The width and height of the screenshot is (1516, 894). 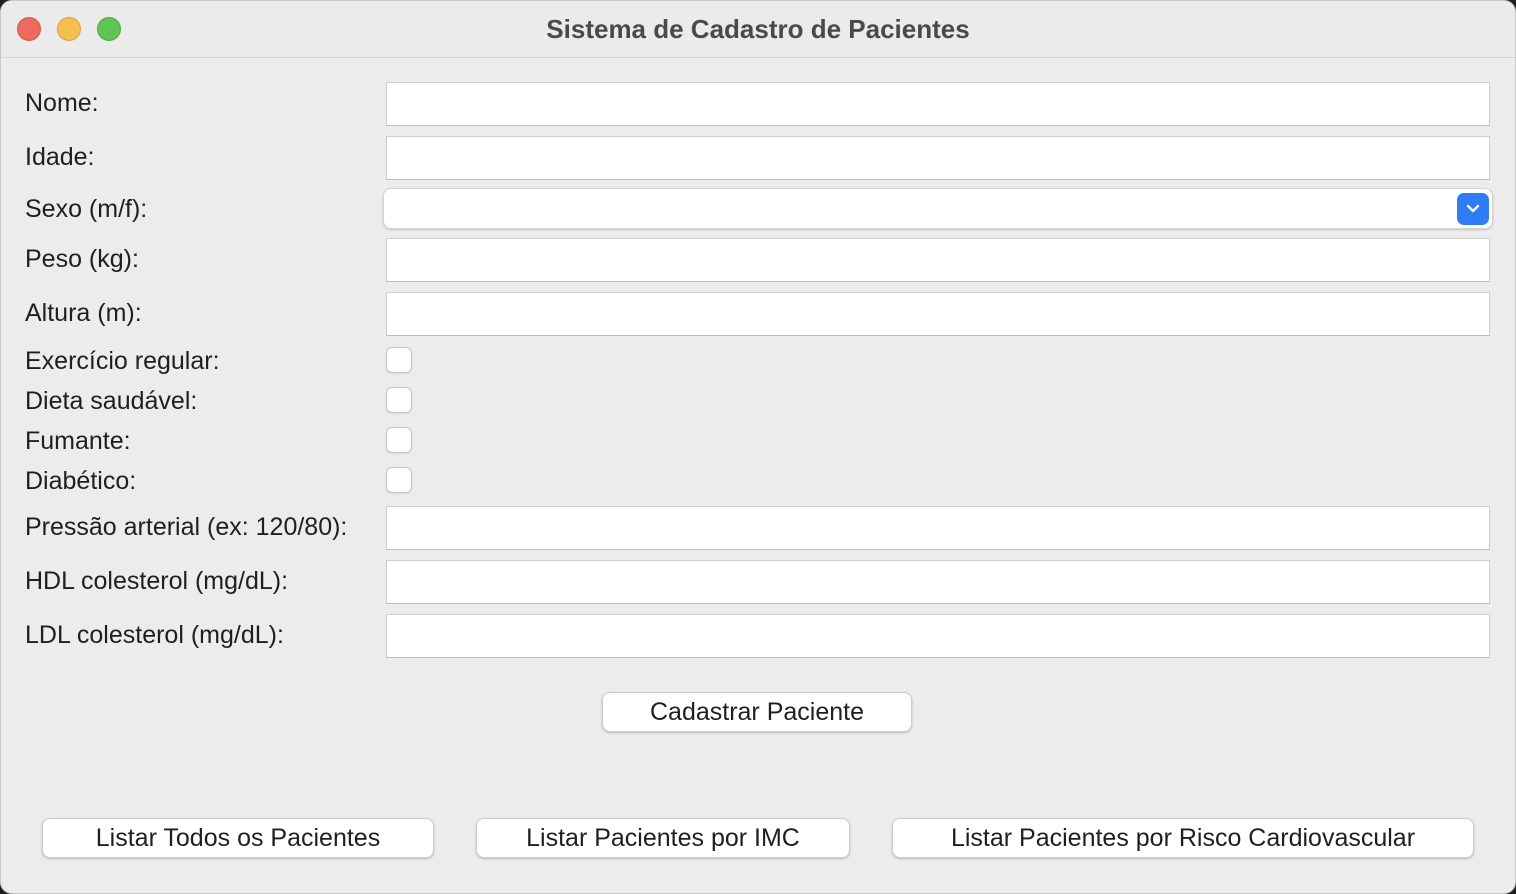 I want to click on title-bar: Sistema de Cadastro de Pacientes, so click(x=758, y=29).